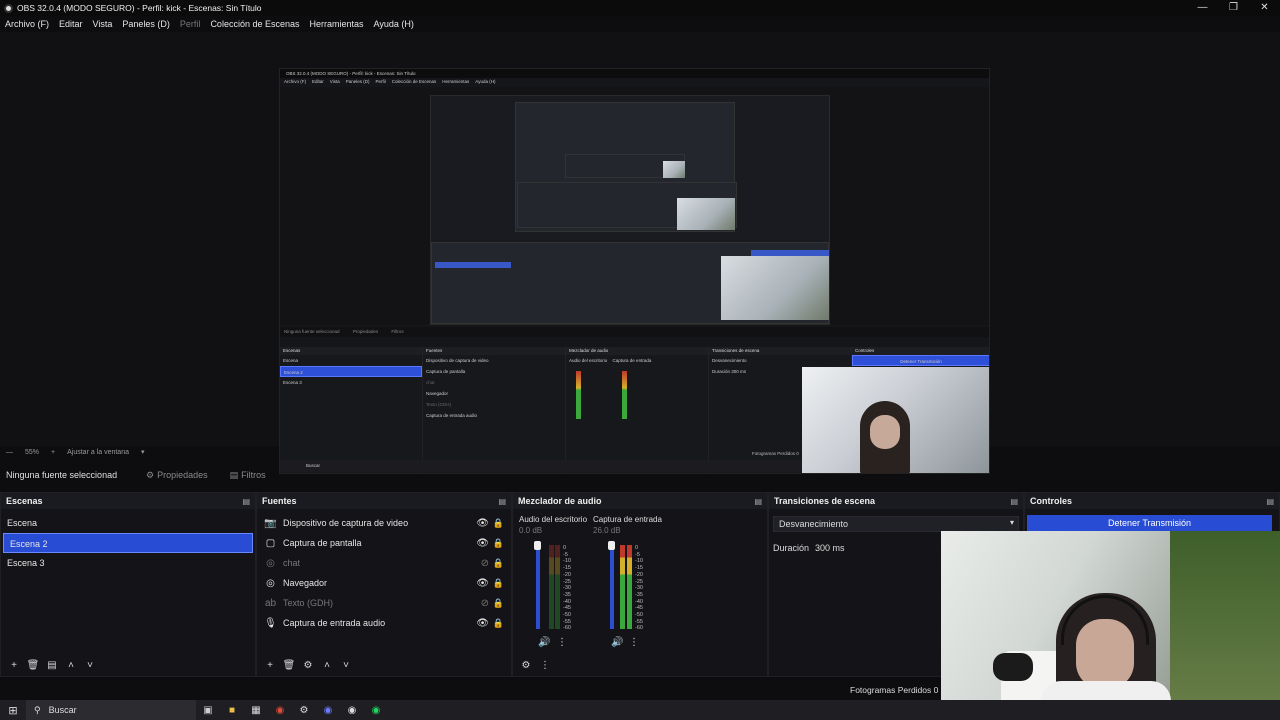 The width and height of the screenshot is (1280, 720). What do you see at coordinates (814, 524) in the screenshot?
I see `transition-value: Desvanecimiento` at bounding box center [814, 524].